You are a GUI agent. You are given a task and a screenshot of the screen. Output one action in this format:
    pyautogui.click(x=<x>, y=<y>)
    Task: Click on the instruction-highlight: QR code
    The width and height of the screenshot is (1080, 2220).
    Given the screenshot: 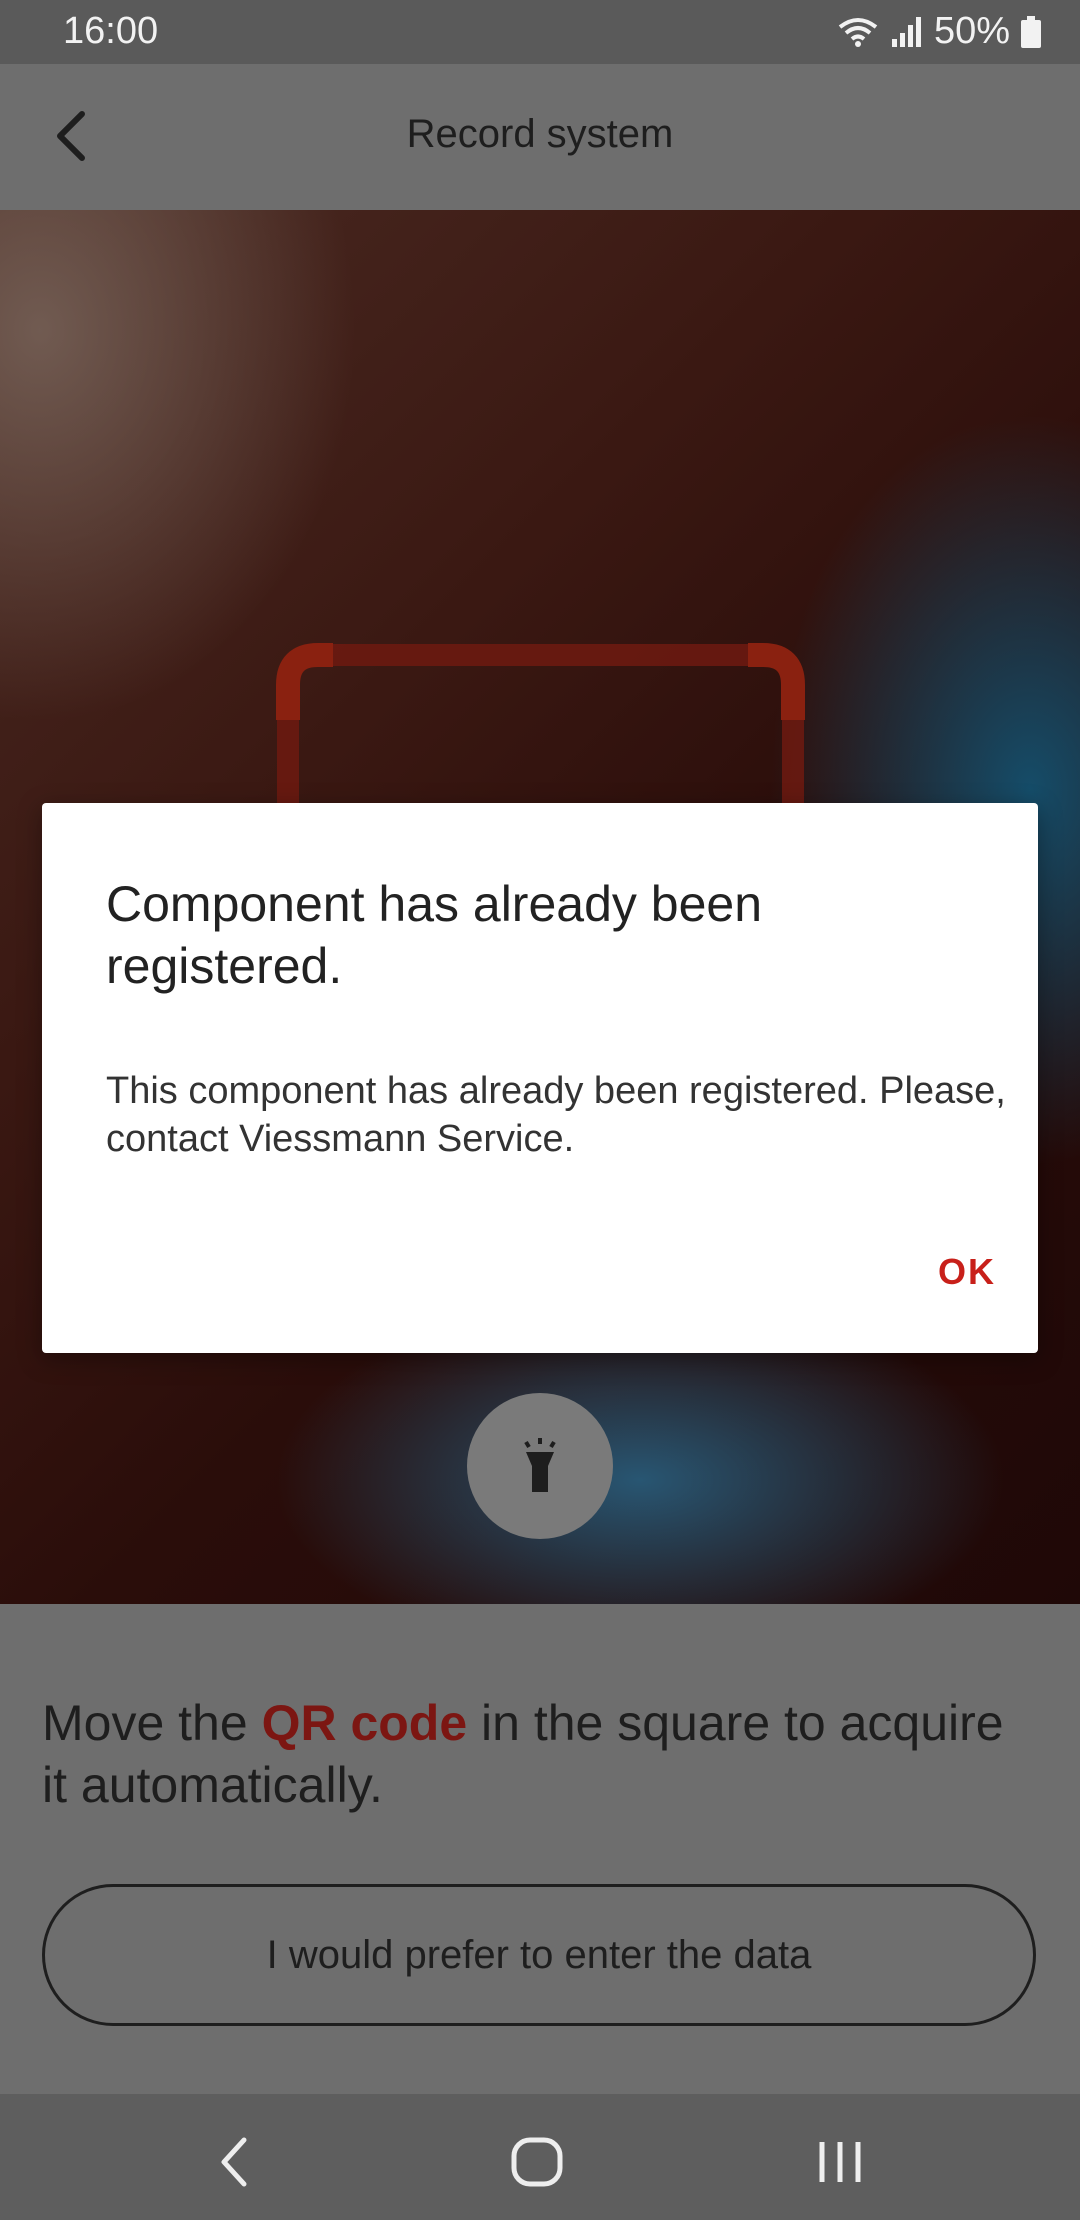 What is the action you would take?
    pyautogui.click(x=364, y=1723)
    